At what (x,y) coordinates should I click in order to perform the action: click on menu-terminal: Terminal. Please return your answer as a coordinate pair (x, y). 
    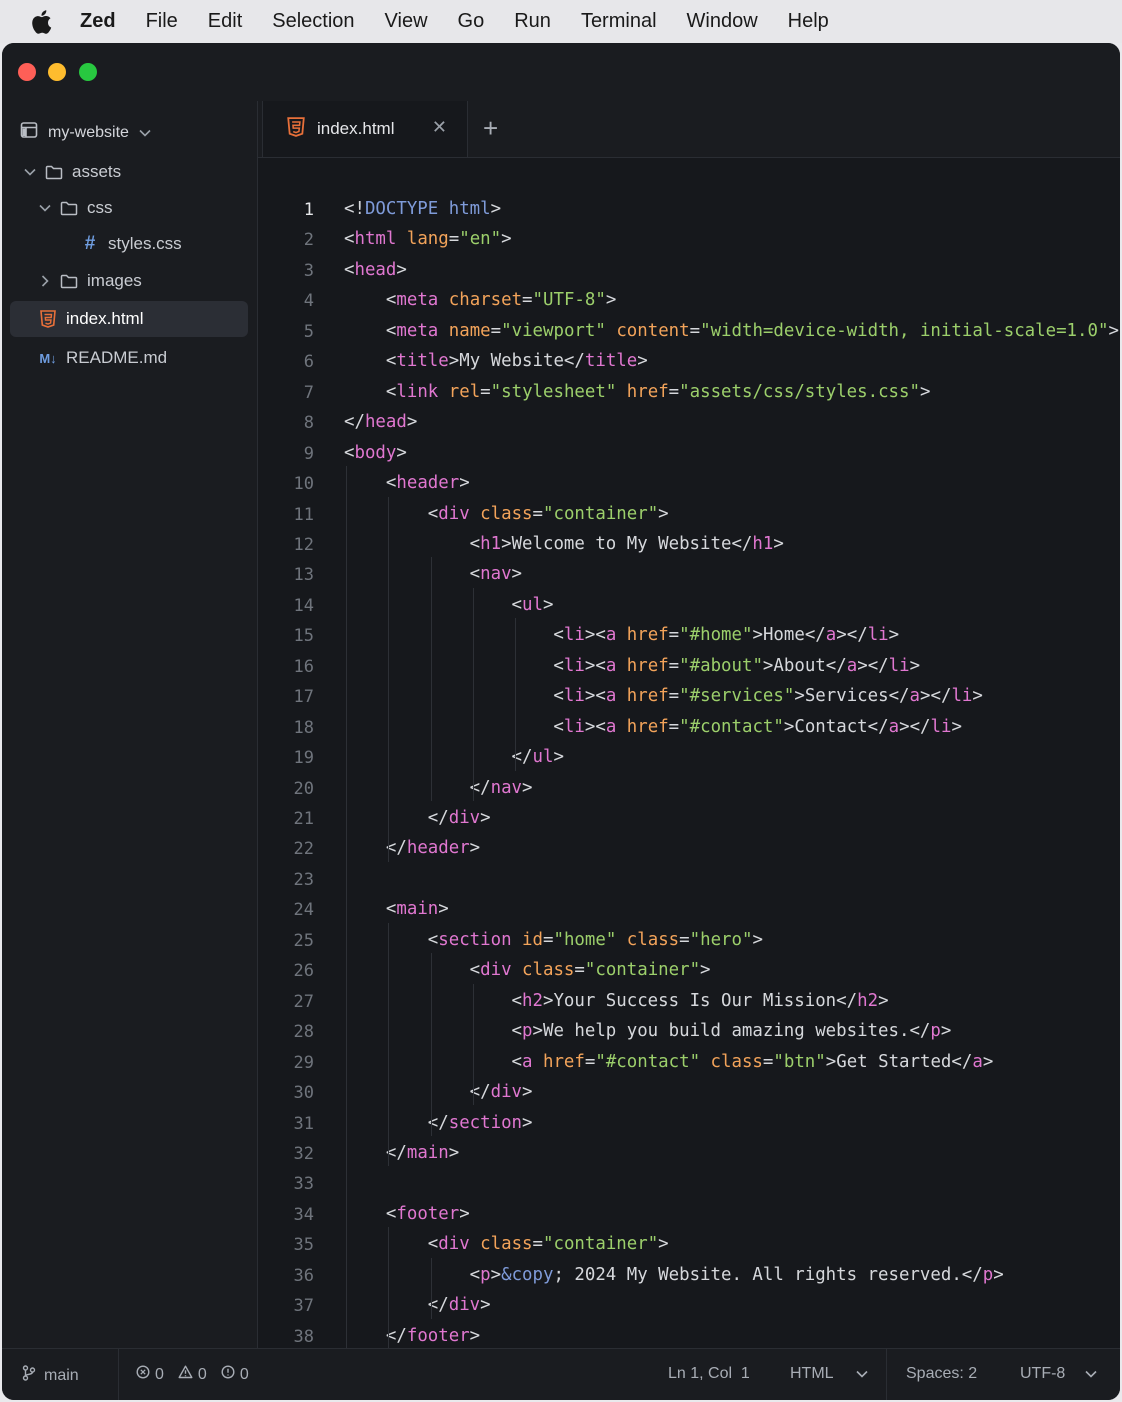
    Looking at the image, I should click on (619, 21).